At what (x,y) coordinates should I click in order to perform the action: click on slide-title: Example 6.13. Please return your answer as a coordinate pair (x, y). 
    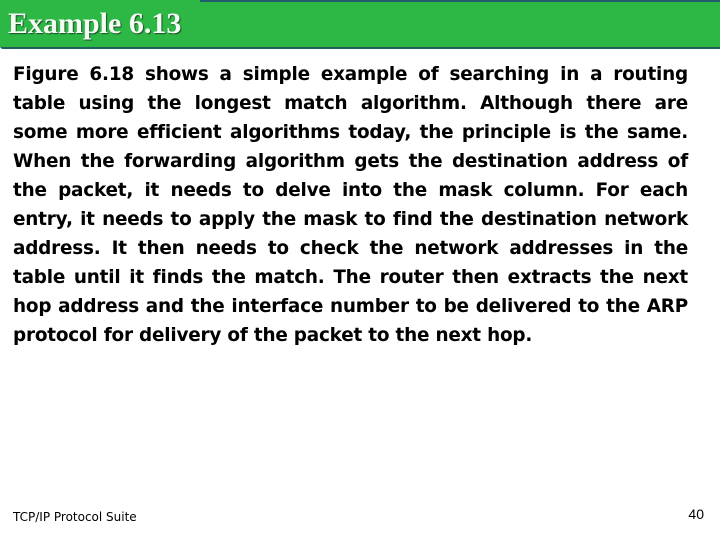
    Looking at the image, I should click on (95, 23).